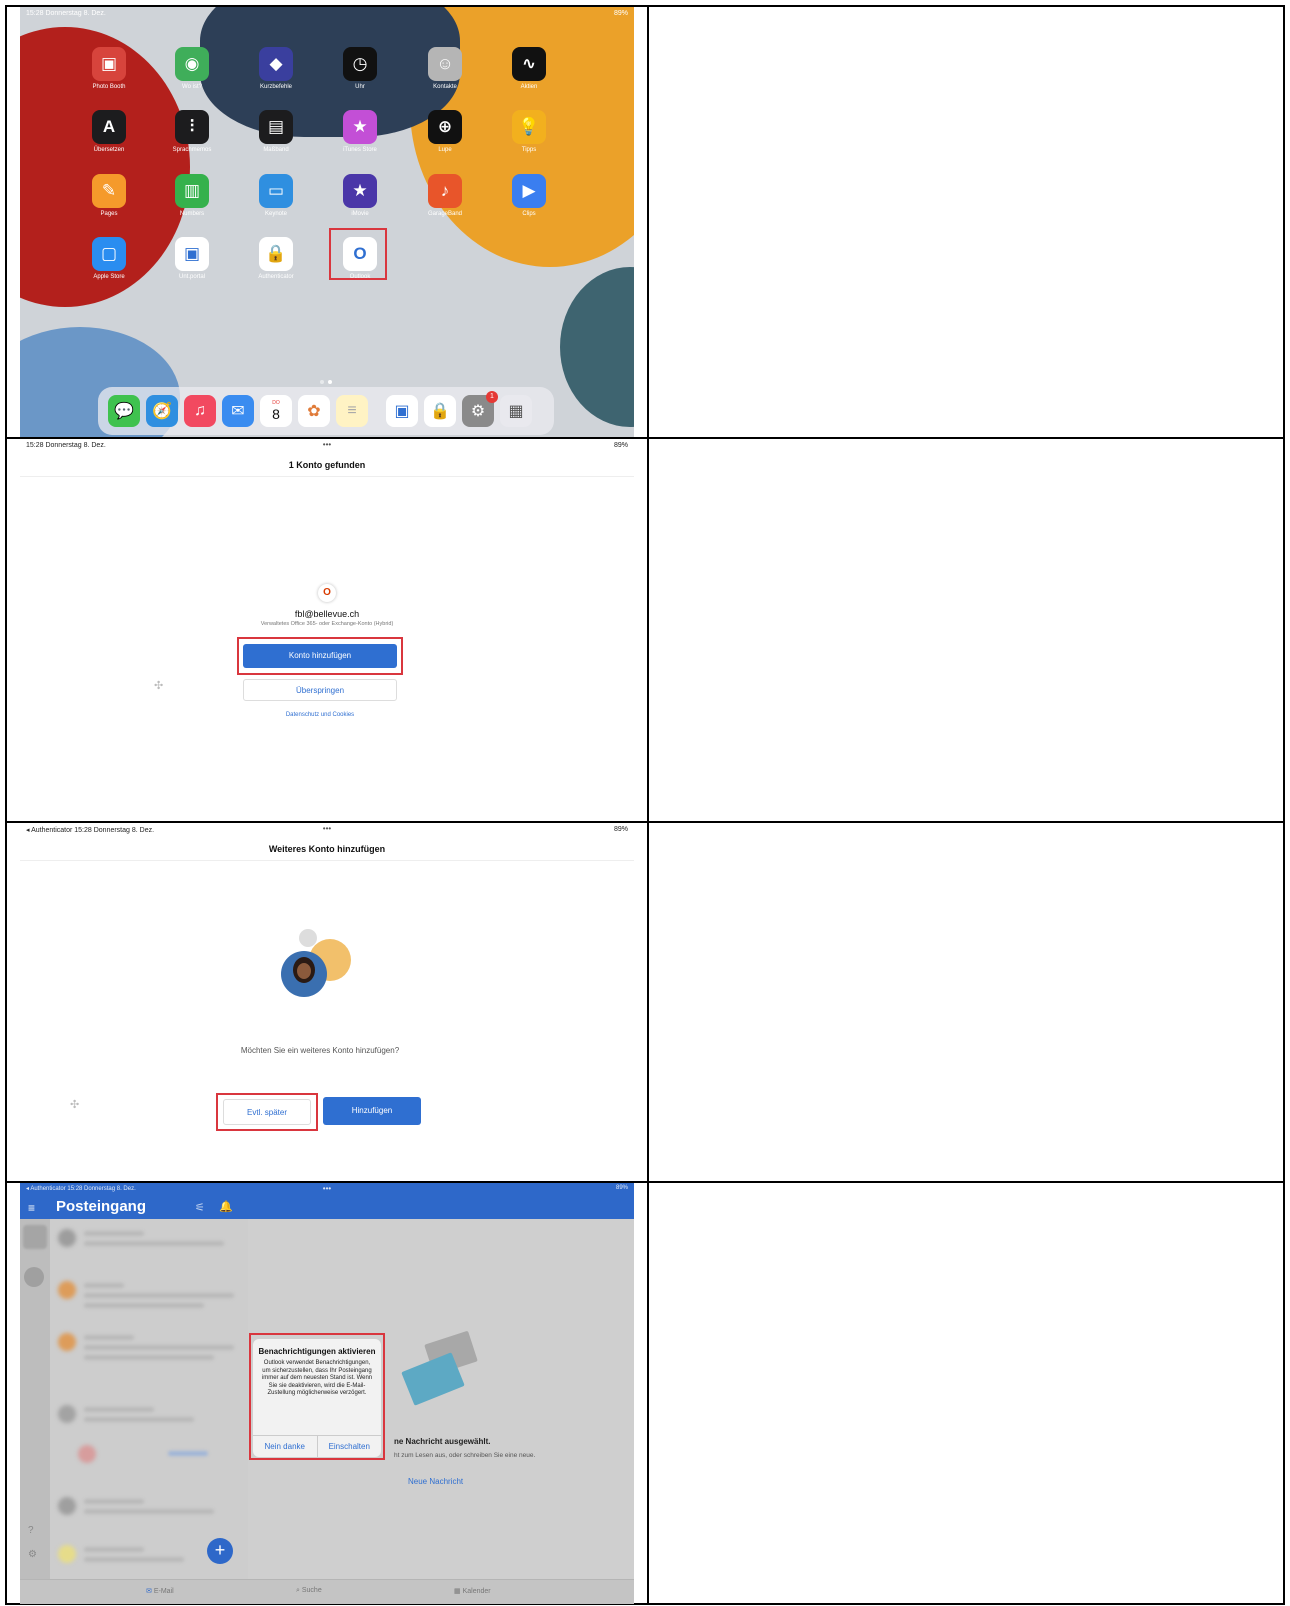  What do you see at coordinates (360, 214) in the screenshot?
I see `app-label: iMovie` at bounding box center [360, 214].